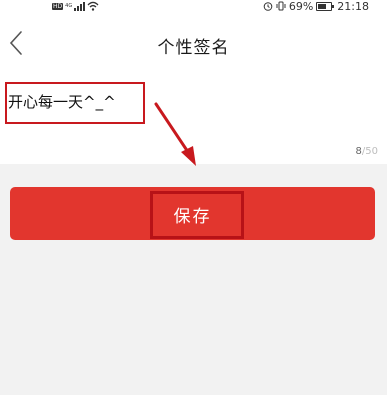  Describe the element at coordinates (62, 101) in the screenshot. I see `signature-input: 开心每一天^_^` at that location.